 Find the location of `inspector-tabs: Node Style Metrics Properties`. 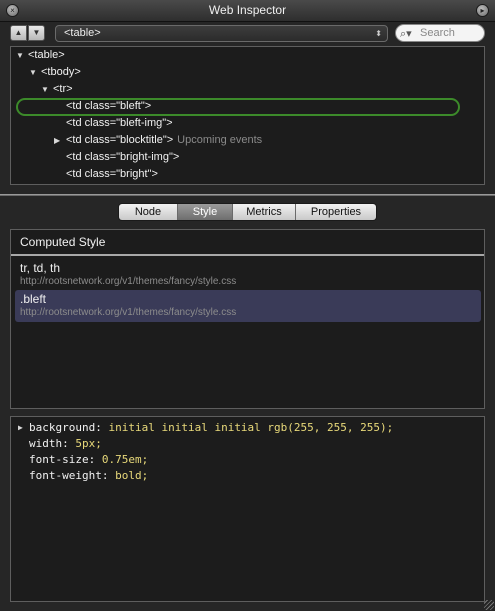

inspector-tabs: Node Style Metrics Properties is located at coordinates (247, 212).